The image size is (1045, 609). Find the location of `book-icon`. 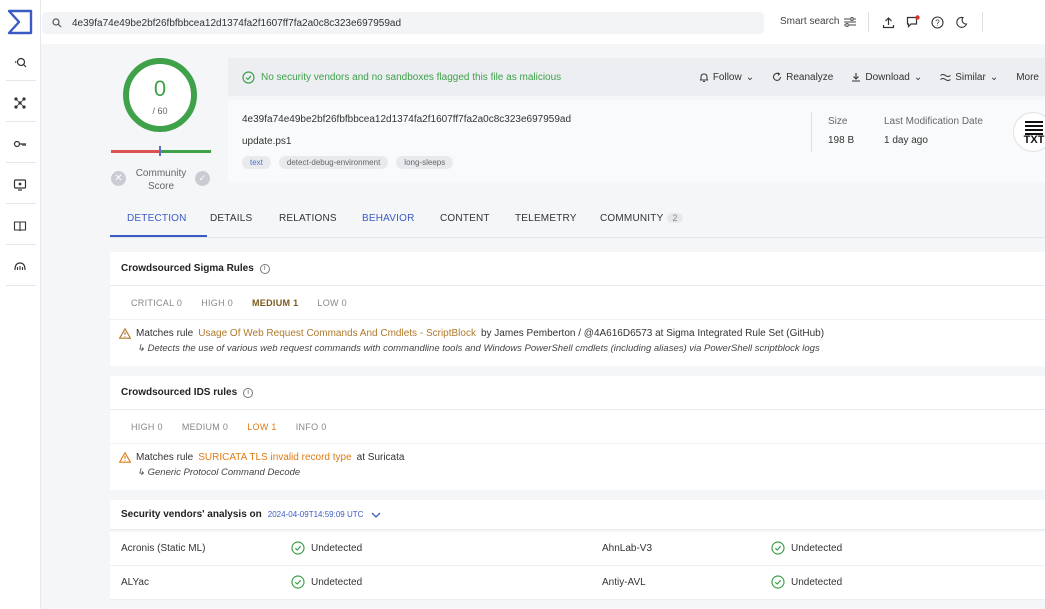

book-icon is located at coordinates (20, 226).